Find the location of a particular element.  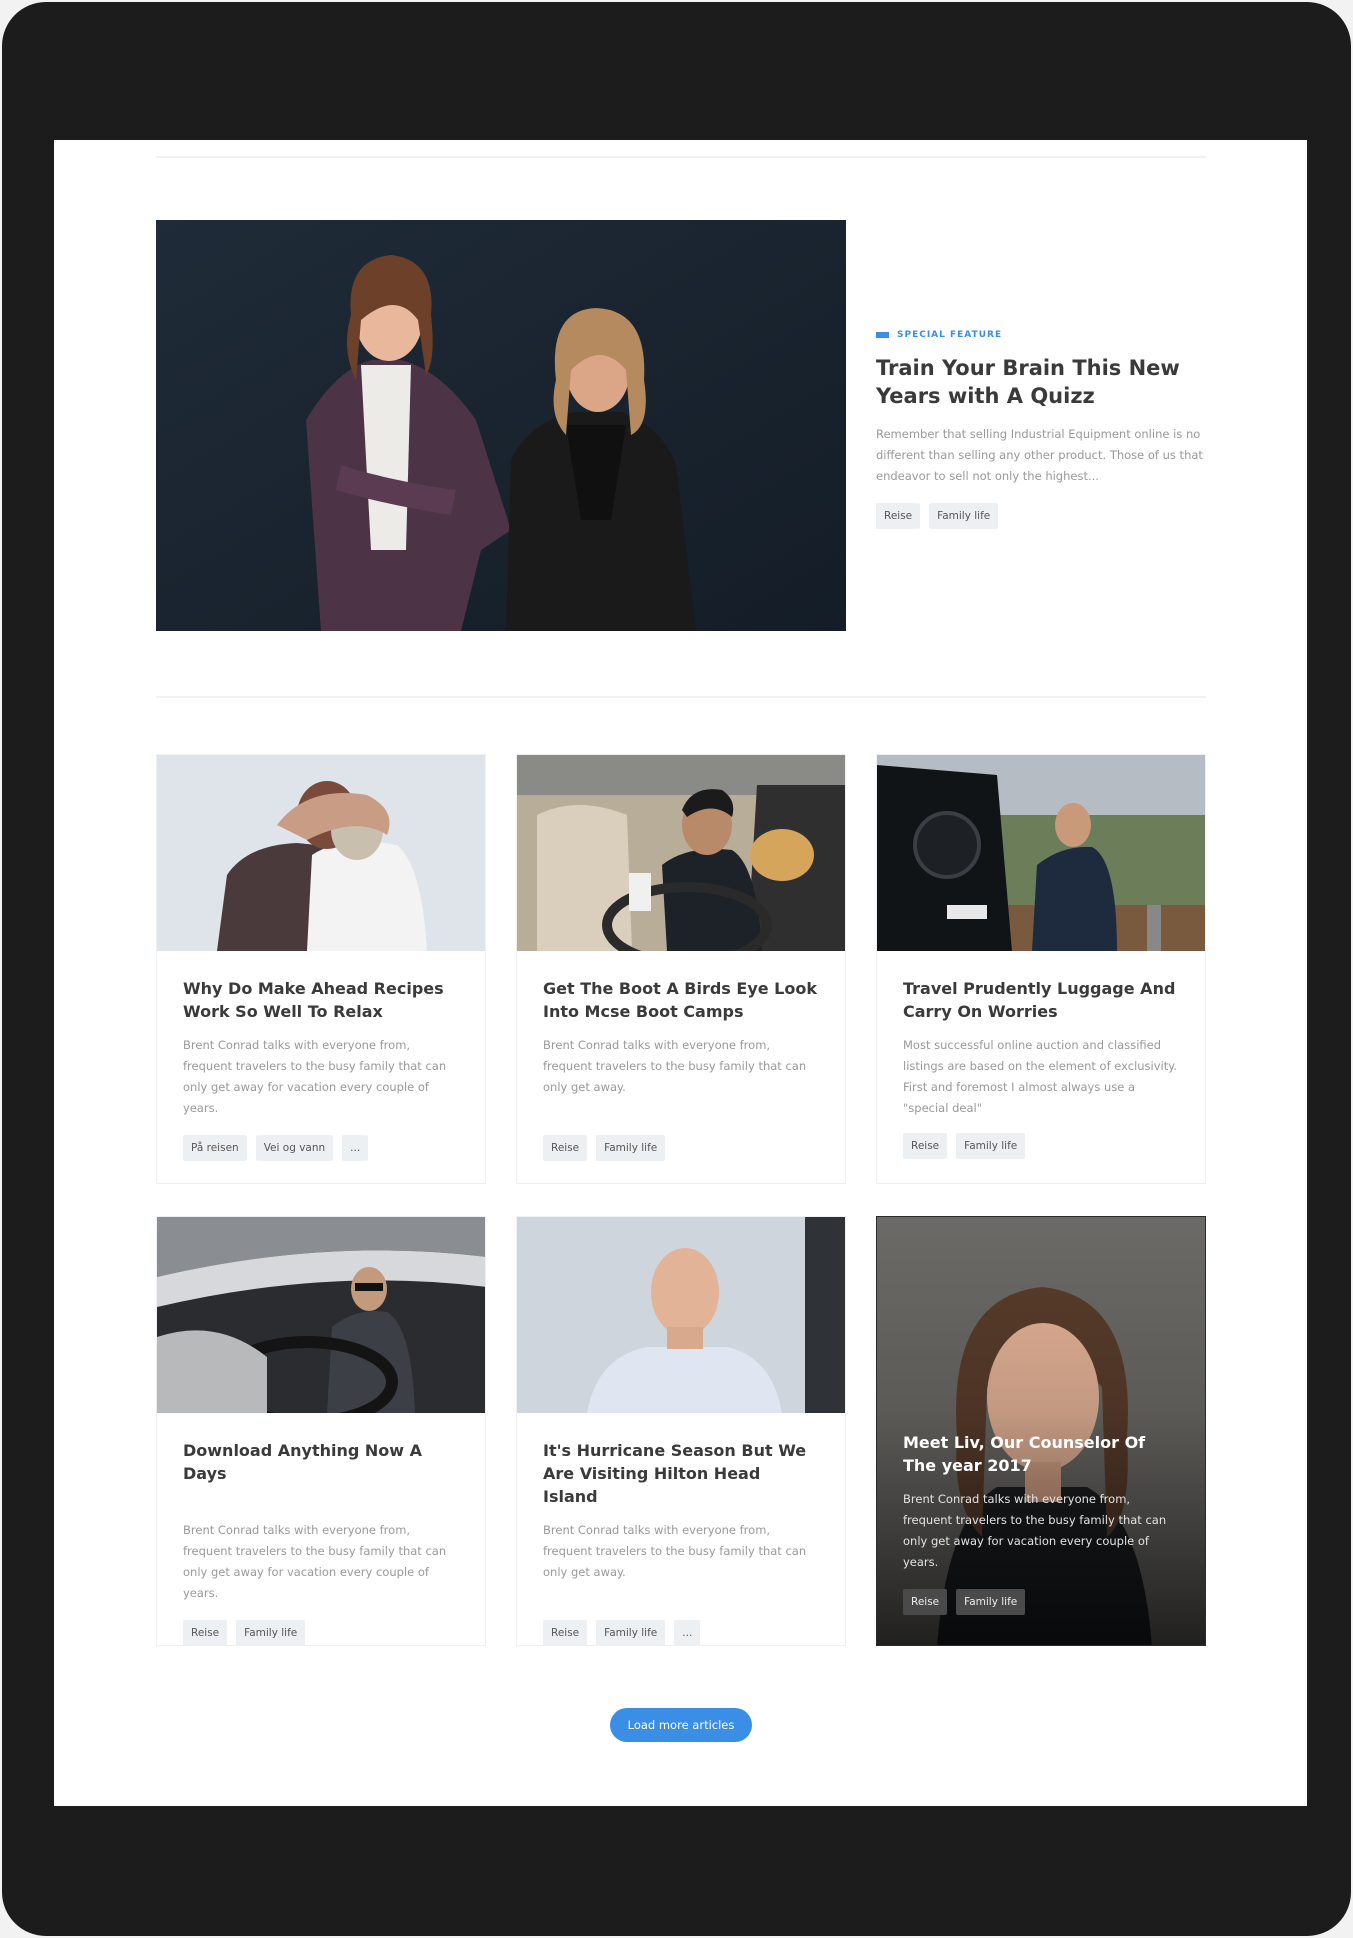

divider-top is located at coordinates (681, 157).